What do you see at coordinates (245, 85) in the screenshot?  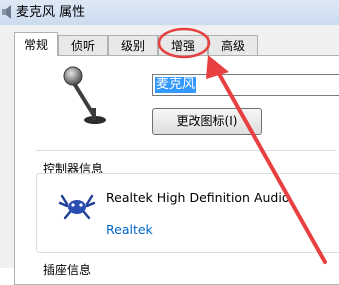 I see `device-name-input: 麦克风` at bounding box center [245, 85].